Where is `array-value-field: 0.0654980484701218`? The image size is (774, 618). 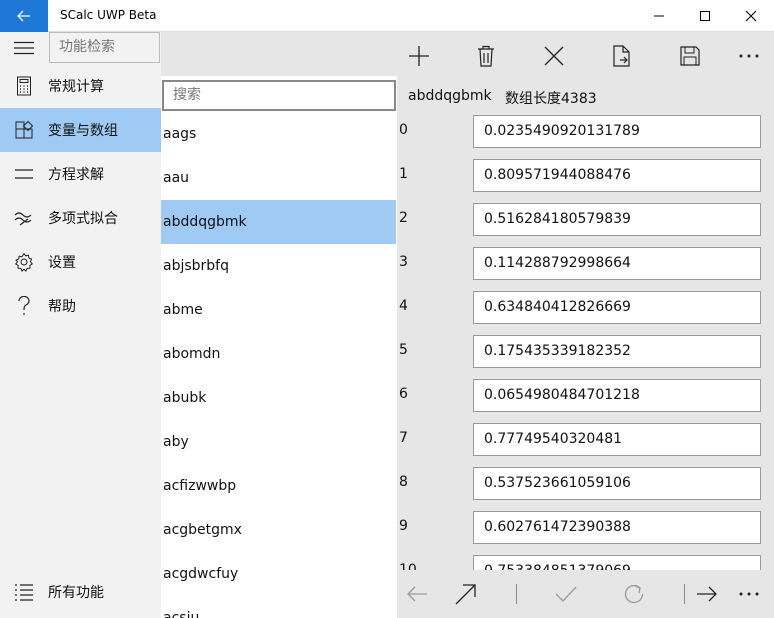 array-value-field: 0.0654980484701218 is located at coordinates (617, 395).